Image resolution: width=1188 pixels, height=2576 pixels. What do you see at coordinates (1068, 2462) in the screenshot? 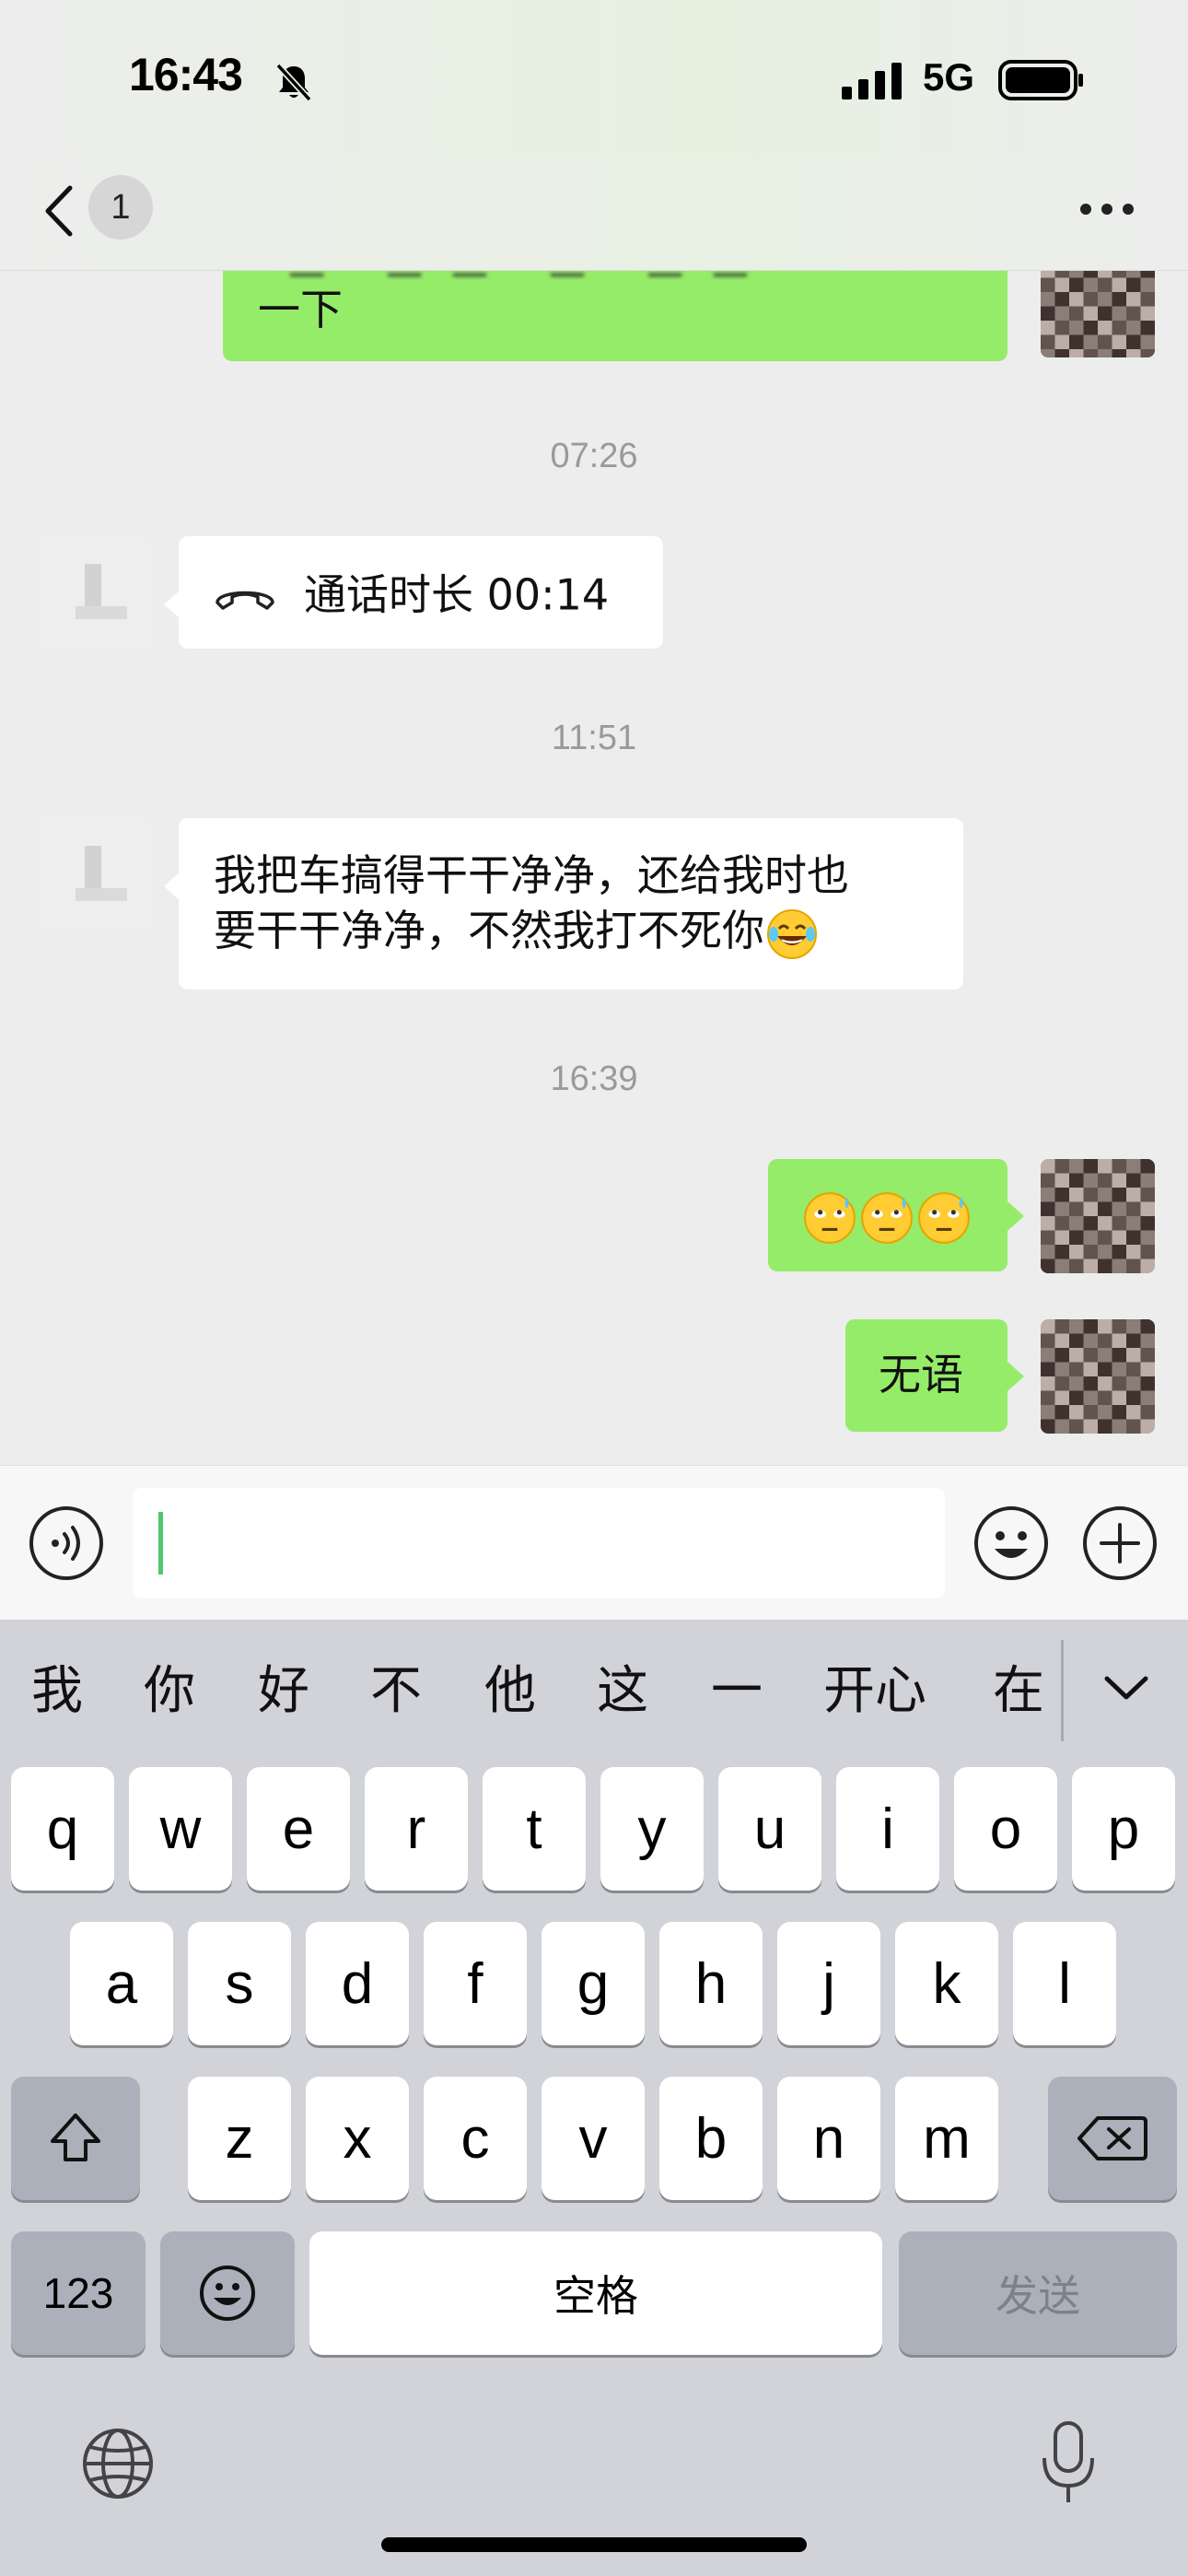
I see `mic-icon` at bounding box center [1068, 2462].